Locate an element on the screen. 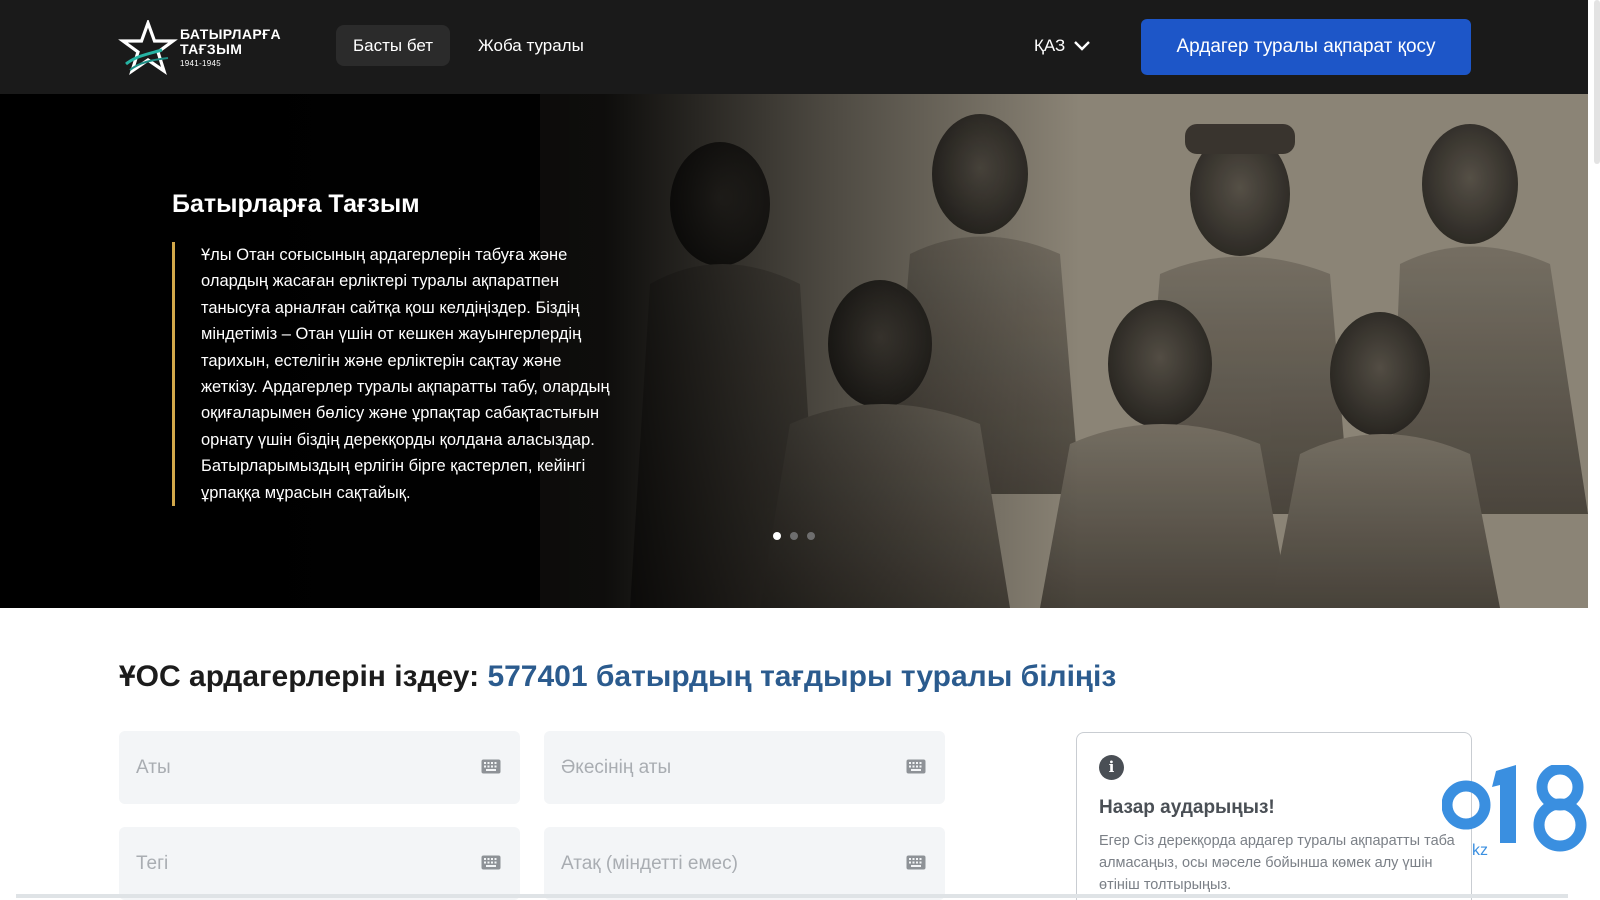 The height and width of the screenshot is (900, 1600). hero-title: Батырларға Тағзым is located at coordinates (296, 204).